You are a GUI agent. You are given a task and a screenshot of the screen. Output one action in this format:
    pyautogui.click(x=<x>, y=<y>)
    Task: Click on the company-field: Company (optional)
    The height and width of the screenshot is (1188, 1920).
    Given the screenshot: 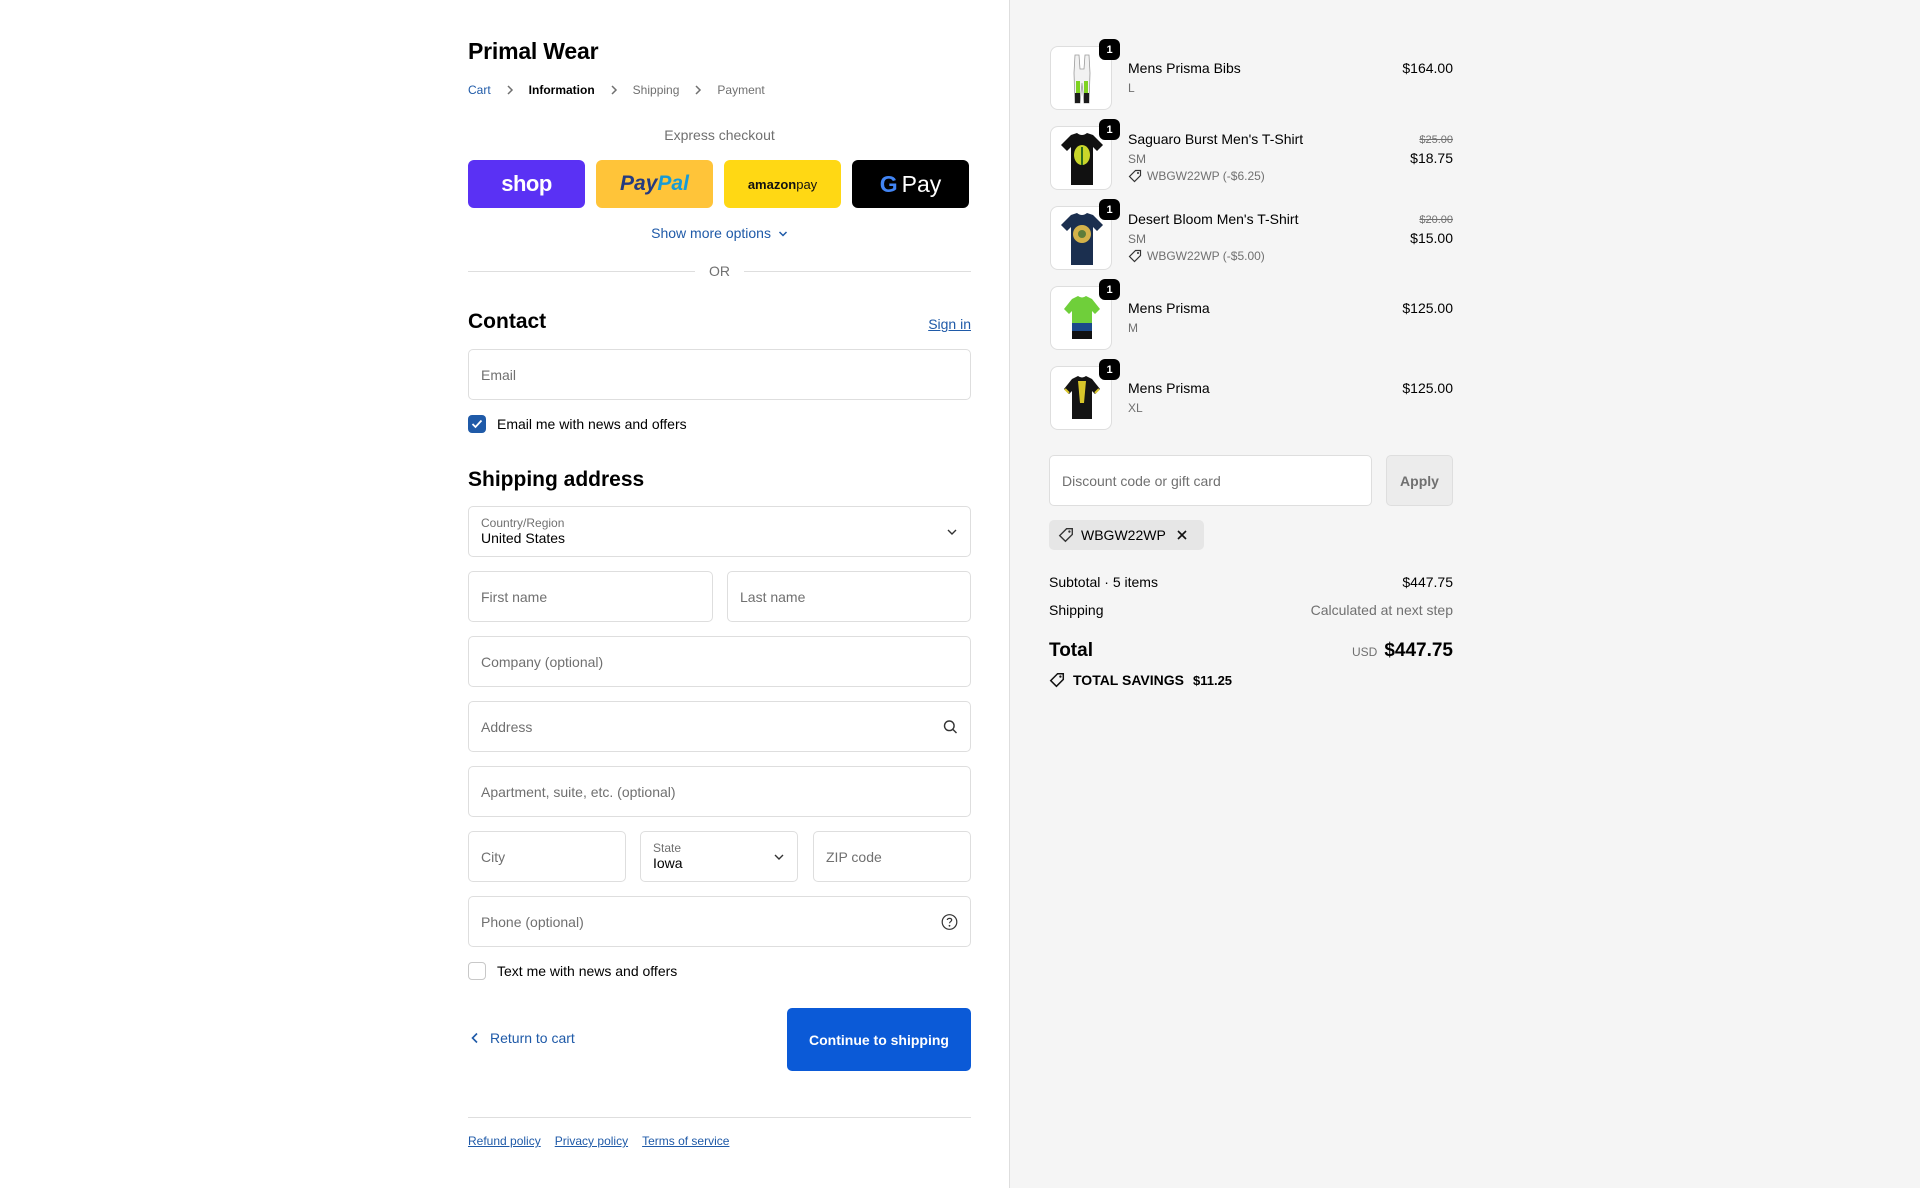 What is the action you would take?
    pyautogui.click(x=719, y=661)
    